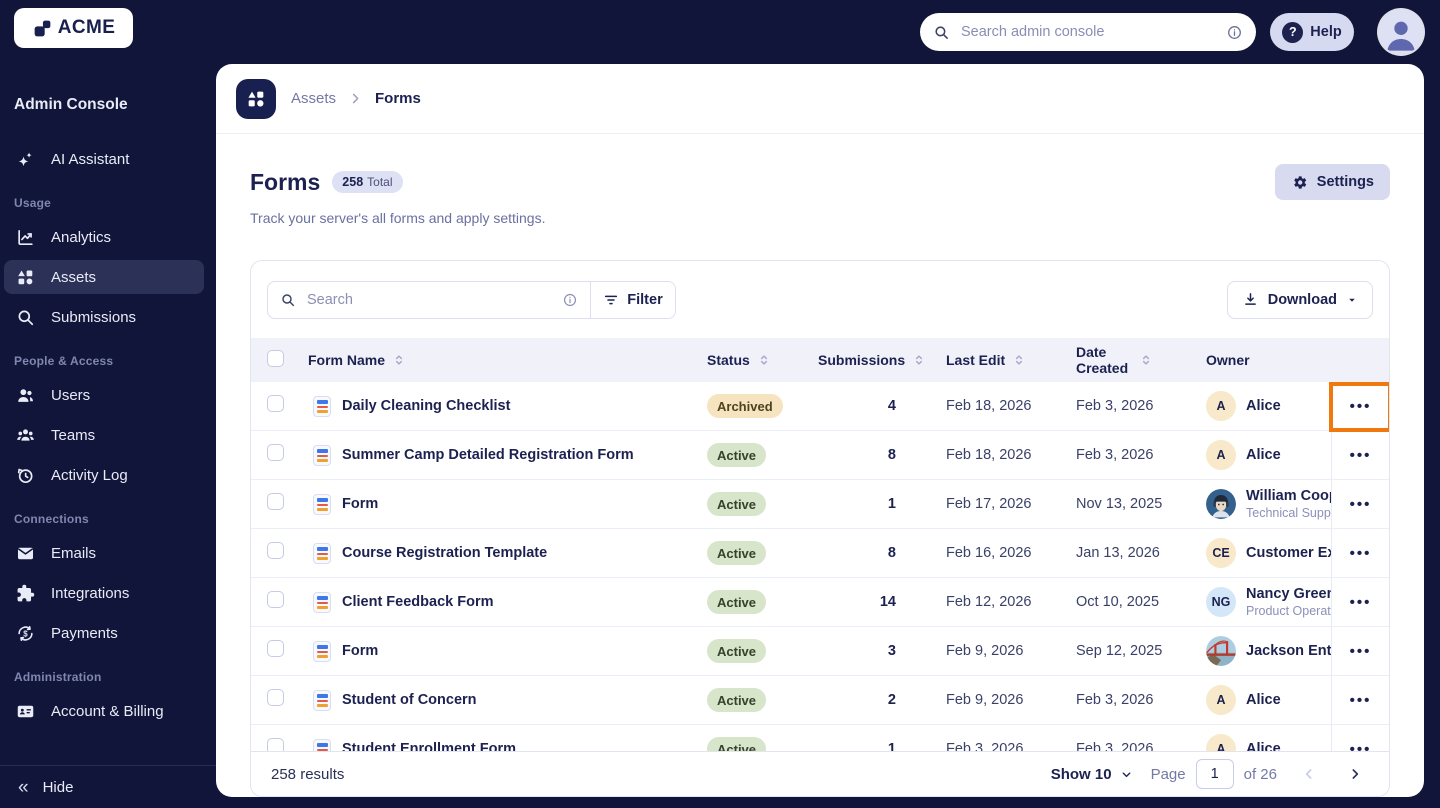  Describe the element at coordinates (1011, 360) in the screenshot. I see `column-header-last-edit: Last Edit` at that location.